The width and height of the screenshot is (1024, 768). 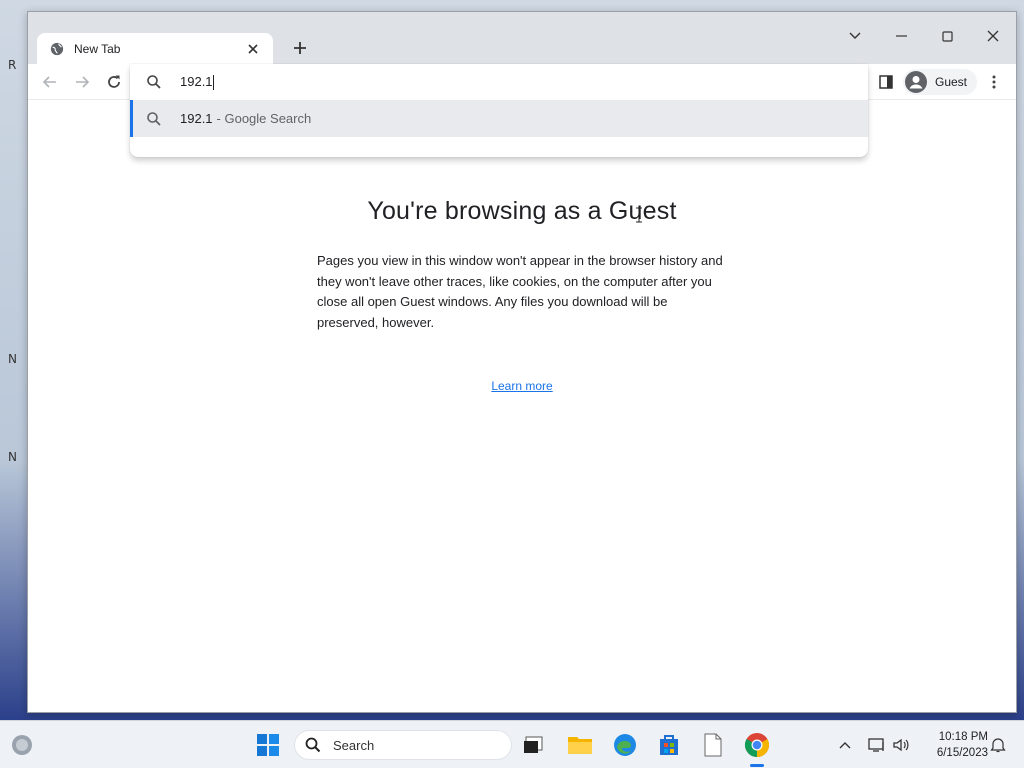 What do you see at coordinates (953, 745) in the screenshot?
I see `taskbar-clock: 10:18 PM 6/15/2023` at bounding box center [953, 745].